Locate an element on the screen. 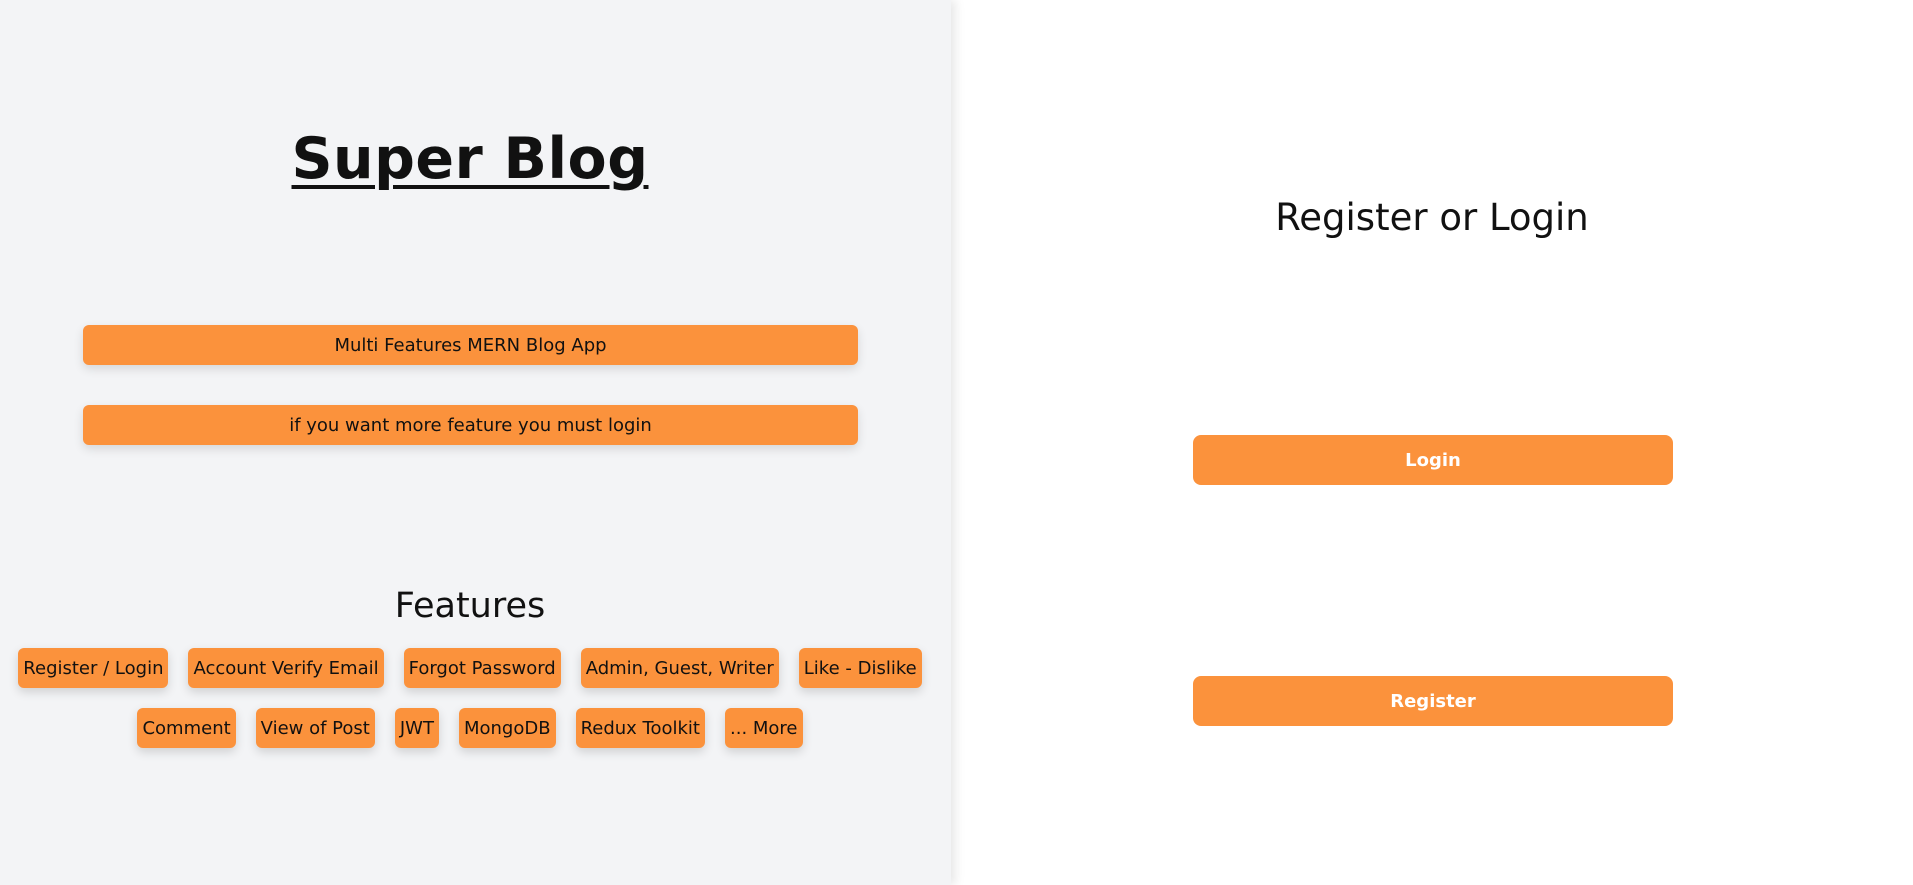 This screenshot has height=885, width=1913. register-button: Register is located at coordinates (1433, 701).